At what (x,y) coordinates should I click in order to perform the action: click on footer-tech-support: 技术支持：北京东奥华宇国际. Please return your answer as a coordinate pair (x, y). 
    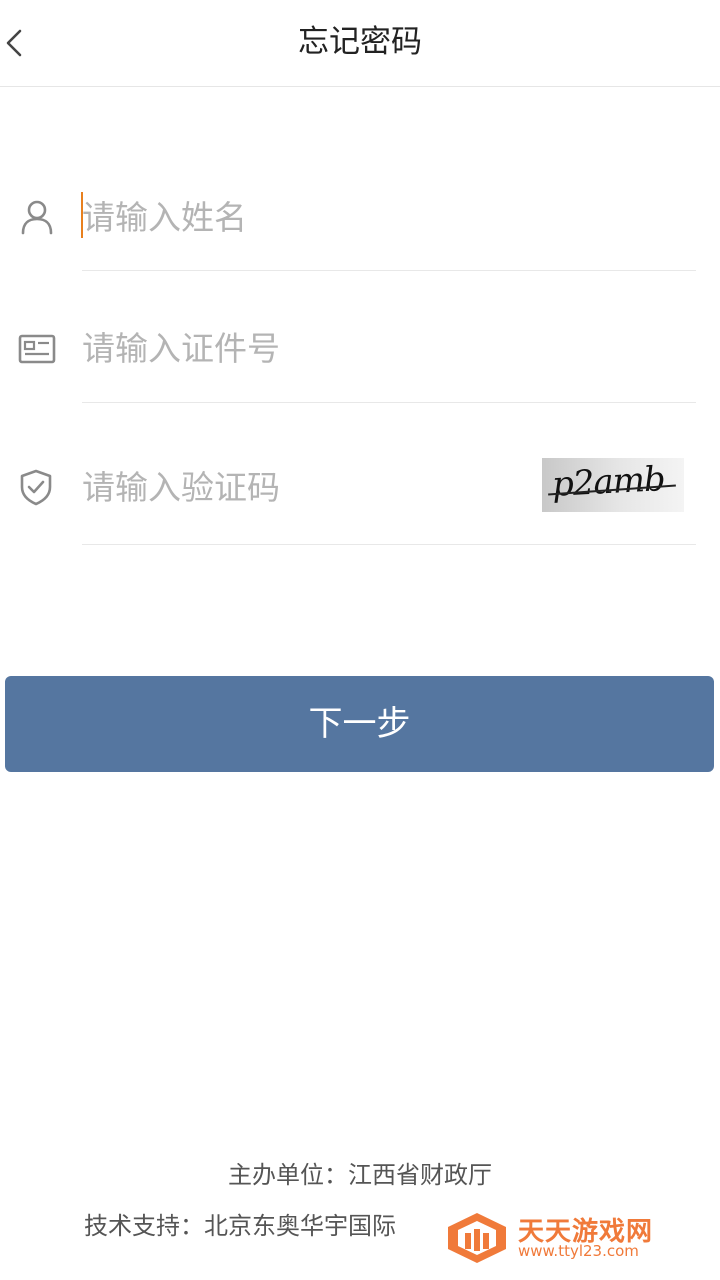
    Looking at the image, I should click on (240, 1226).